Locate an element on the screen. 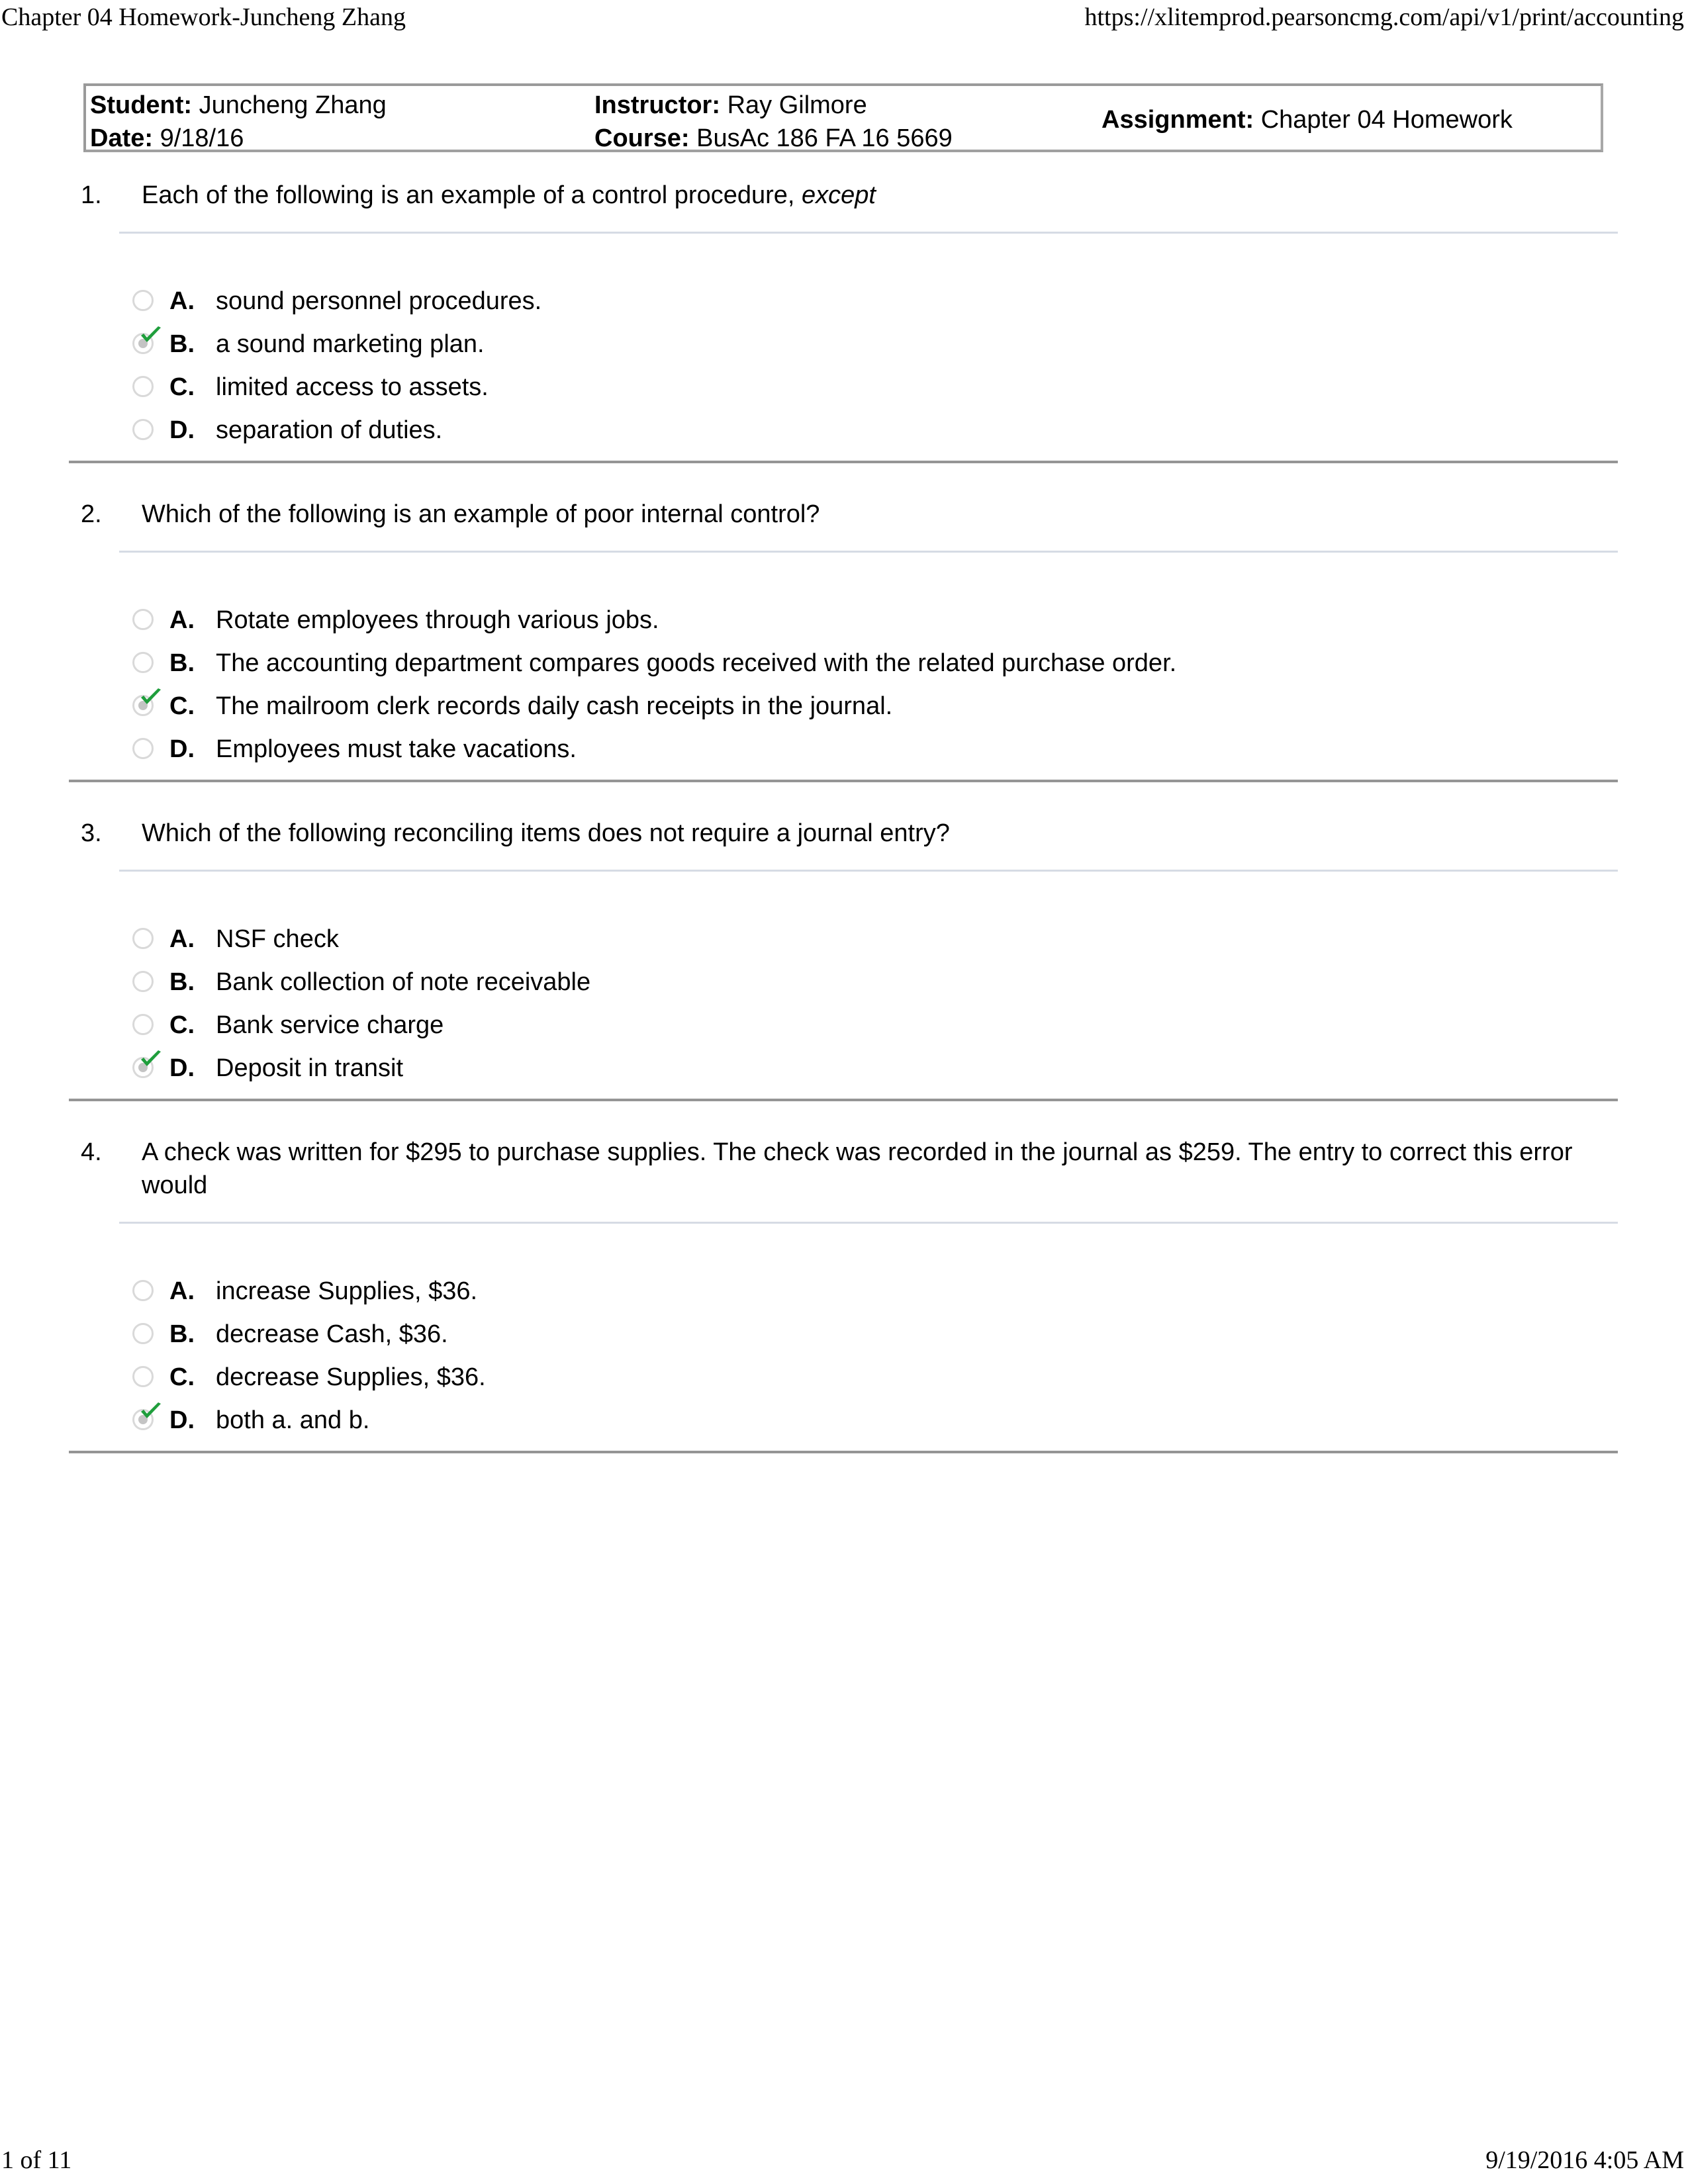 Image resolution: width=1688 pixels, height=2184 pixels. answer-option-c: C. Bank service charge is located at coordinates (792, 1025).